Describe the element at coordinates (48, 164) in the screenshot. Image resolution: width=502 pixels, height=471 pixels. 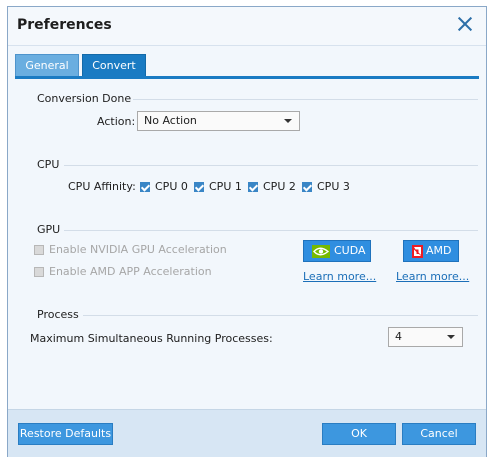
I see `cpu-title: CPU` at that location.